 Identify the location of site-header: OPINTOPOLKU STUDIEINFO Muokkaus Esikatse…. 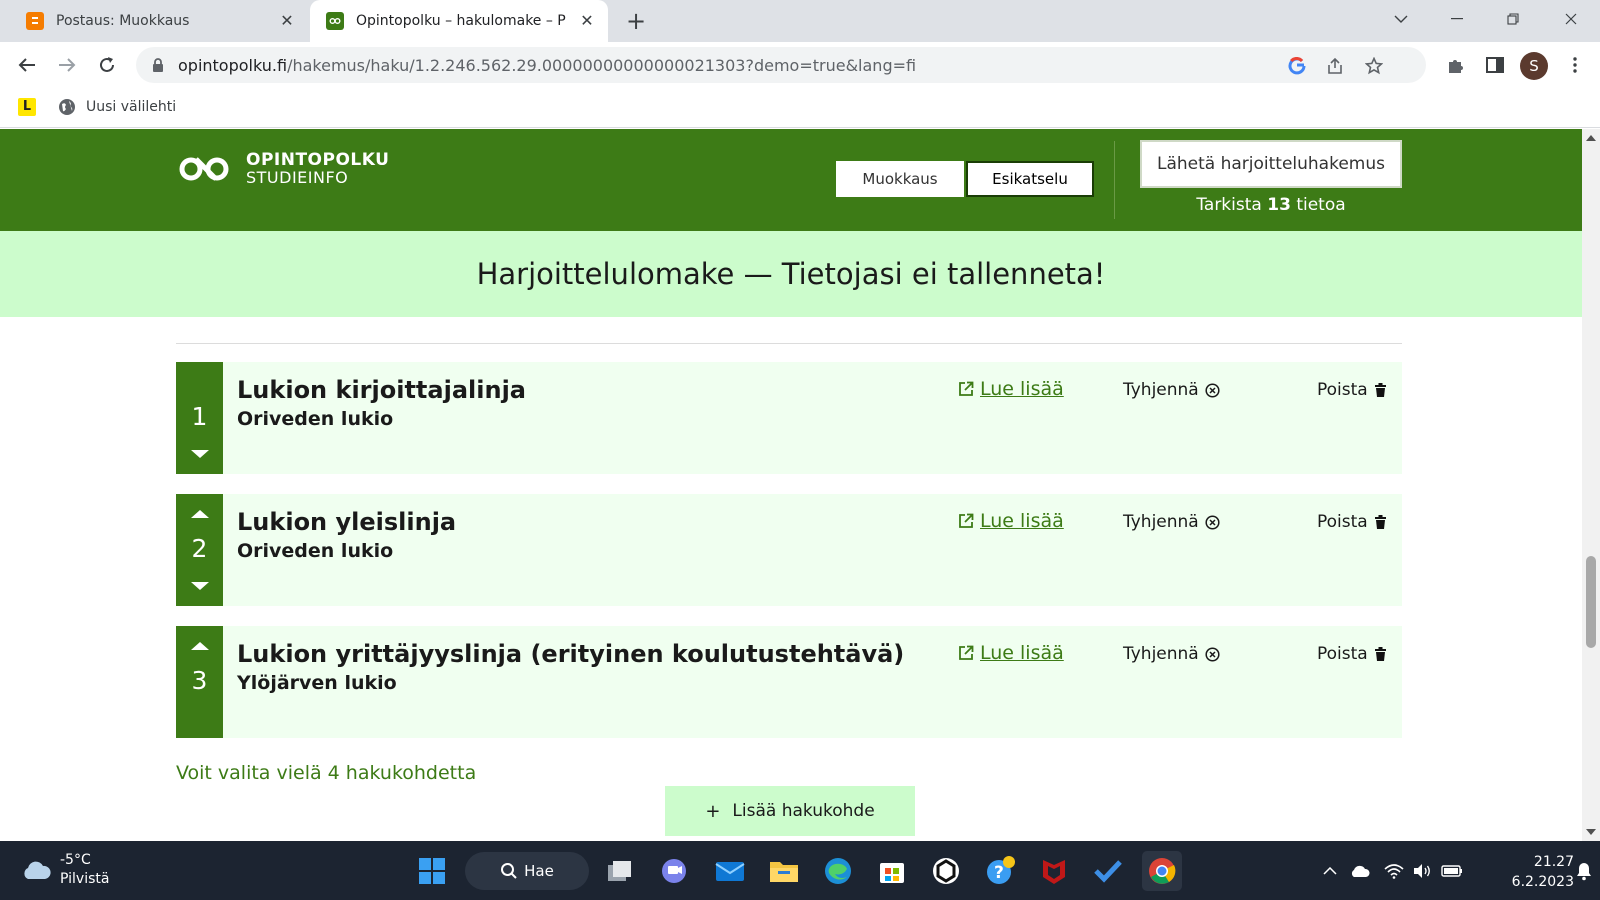
(791, 180).